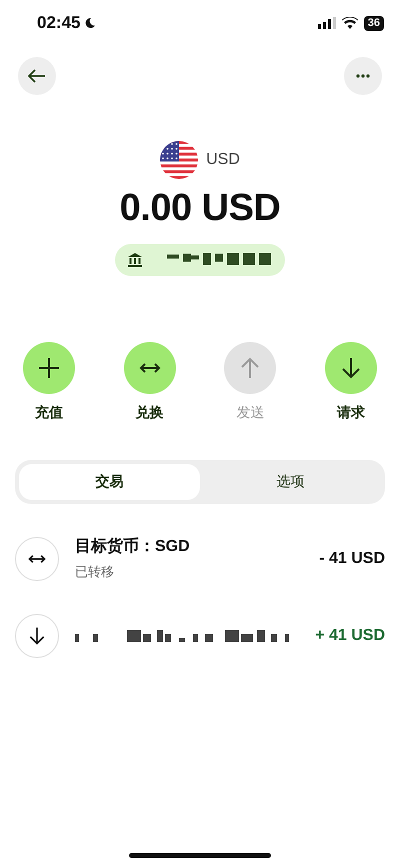 This screenshot has width=400, height=866. Describe the element at coordinates (200, 260) in the screenshot. I see `account-details-pill` at that location.